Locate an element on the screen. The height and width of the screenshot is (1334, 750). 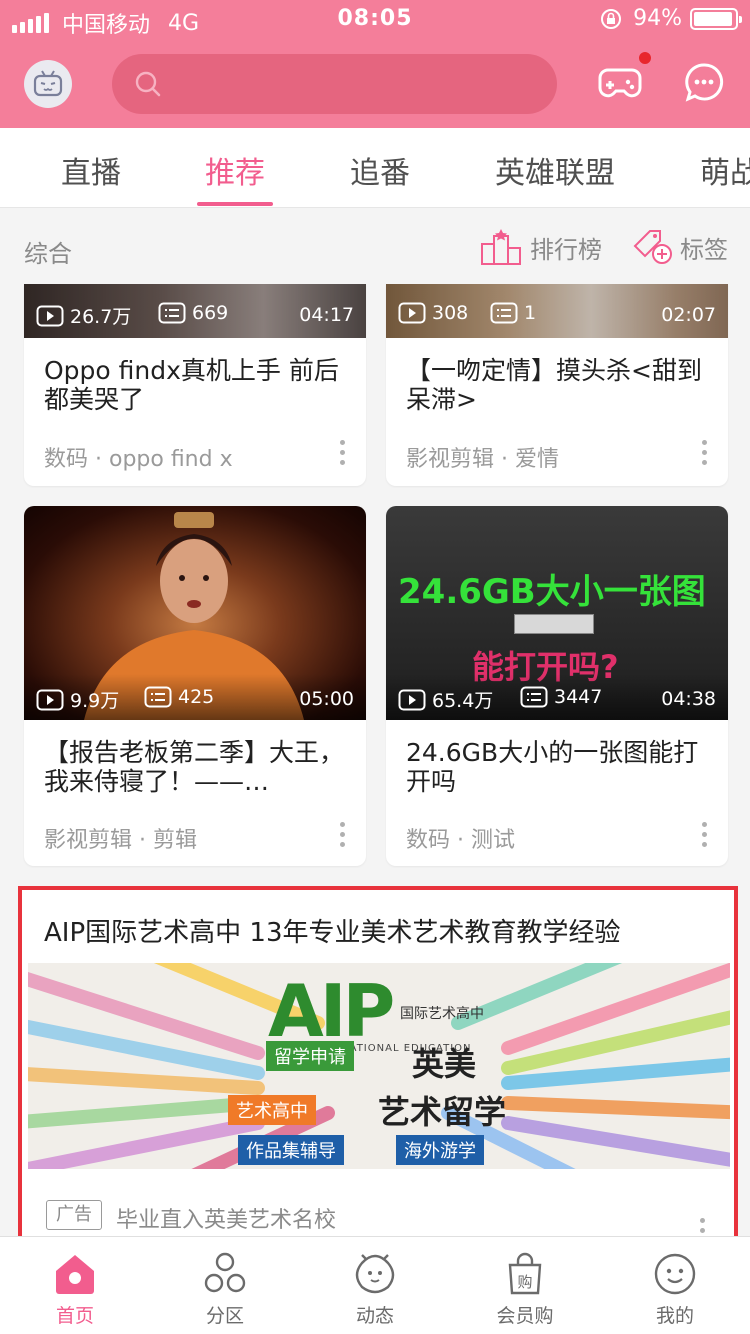
video-duration: 02:07 is located at coordinates (688, 315).